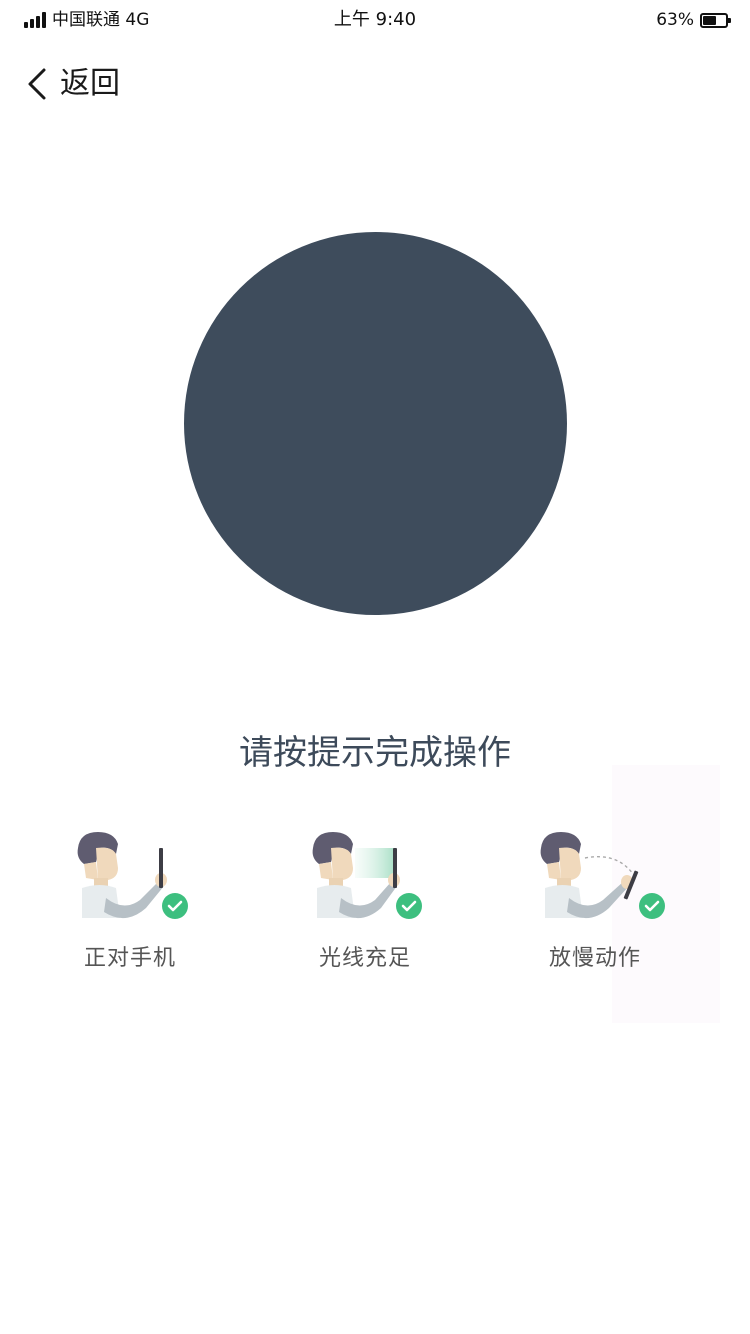  Describe the element at coordinates (364, 958) in the screenshot. I see `tip-label: 光线充足` at that location.